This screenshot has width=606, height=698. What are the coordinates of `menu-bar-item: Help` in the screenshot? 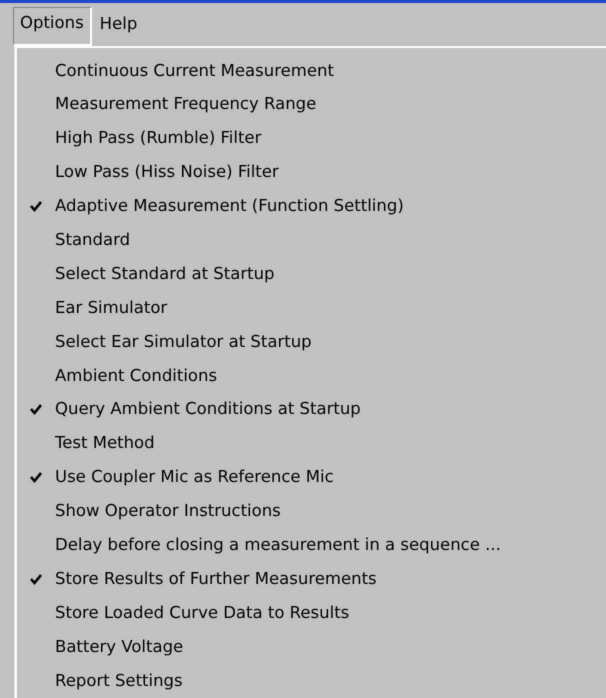 It's located at (119, 26).